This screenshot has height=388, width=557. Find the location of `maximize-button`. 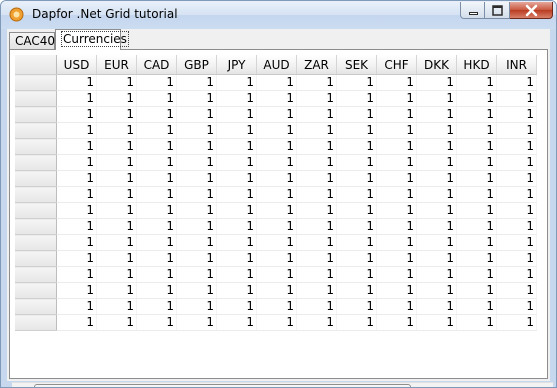

maximize-button is located at coordinates (497, 10).